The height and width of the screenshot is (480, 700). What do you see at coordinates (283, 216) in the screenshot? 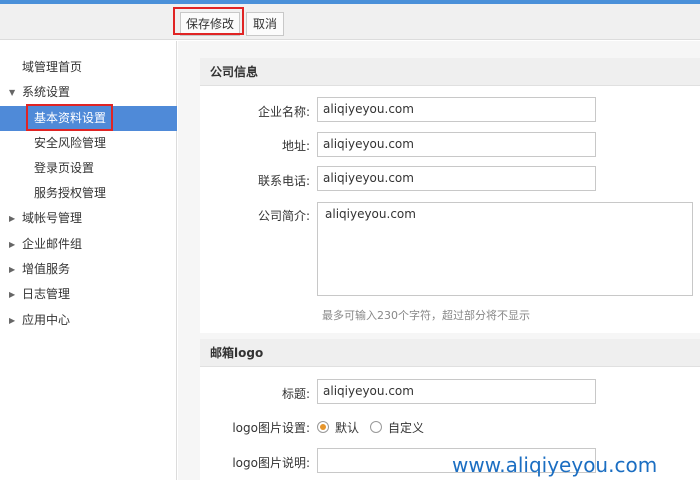
I see `company-intro-label: 公司简介:` at bounding box center [283, 216].